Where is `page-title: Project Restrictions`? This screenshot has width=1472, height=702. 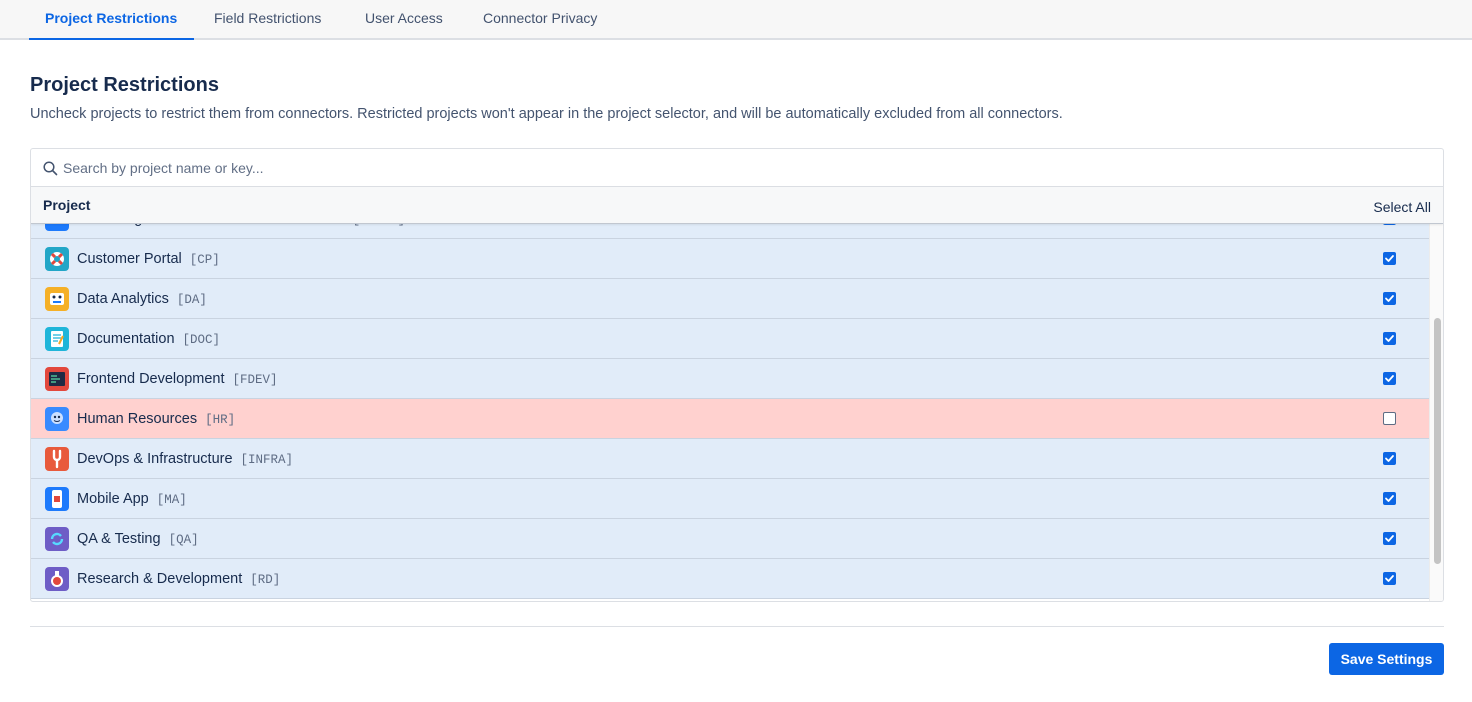
page-title: Project Restrictions is located at coordinates (124, 85).